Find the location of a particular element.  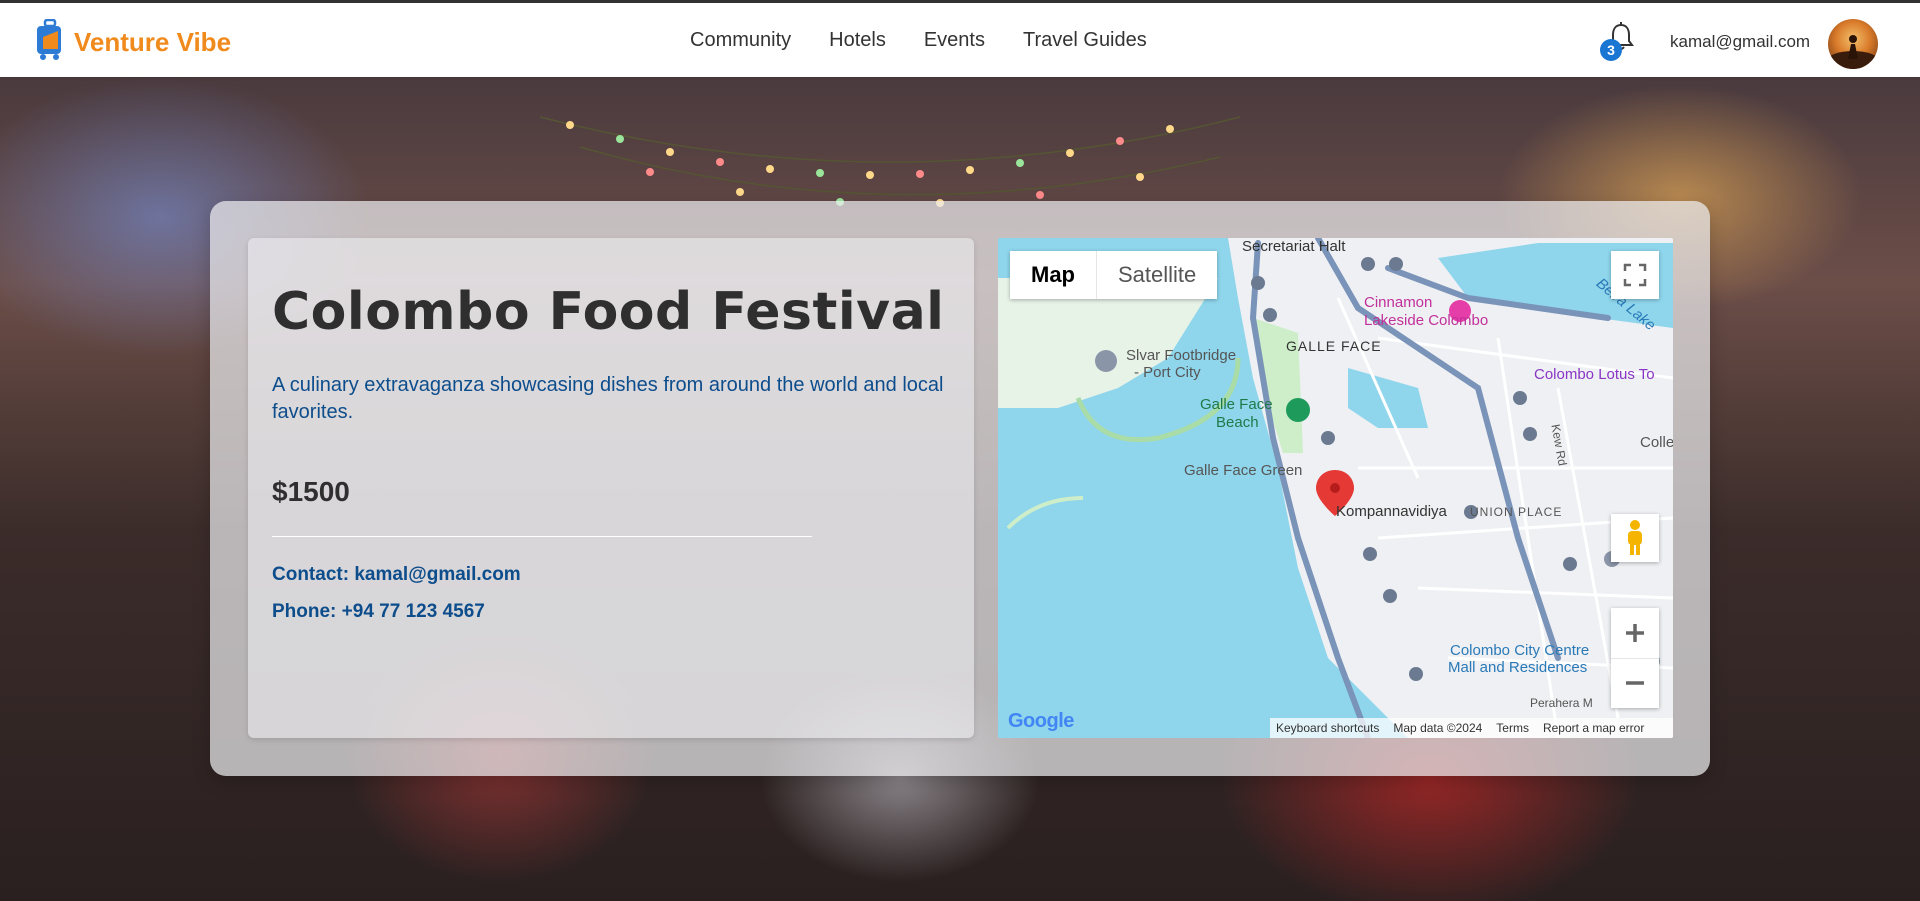

map-label-gf-beach-2: Beach is located at coordinates (1237, 422).